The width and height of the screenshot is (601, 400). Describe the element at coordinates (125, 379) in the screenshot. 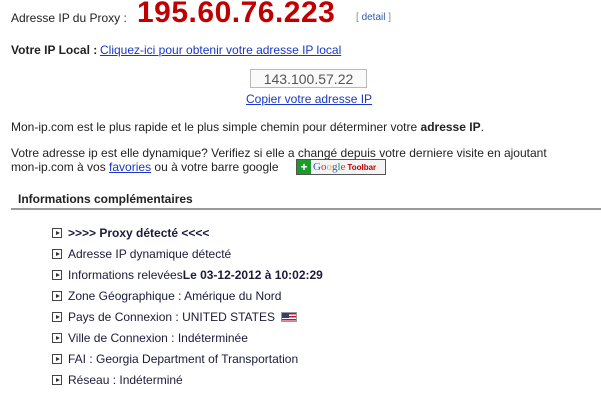

I see `network-text: Réseau : Indéterminé` at that location.